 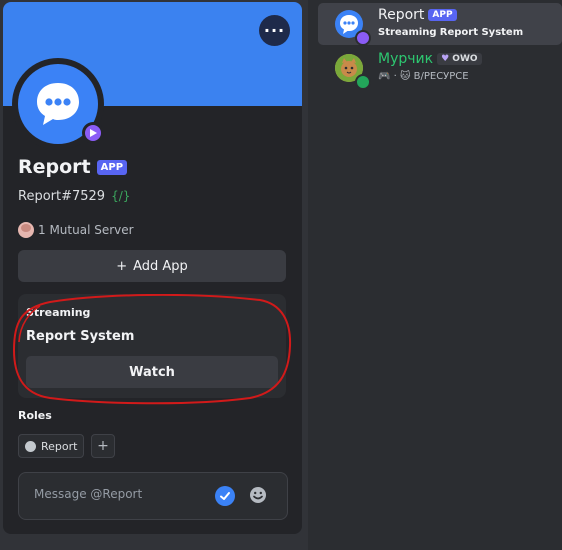 What do you see at coordinates (35, 415) in the screenshot?
I see `roles-label: Roles` at bounding box center [35, 415].